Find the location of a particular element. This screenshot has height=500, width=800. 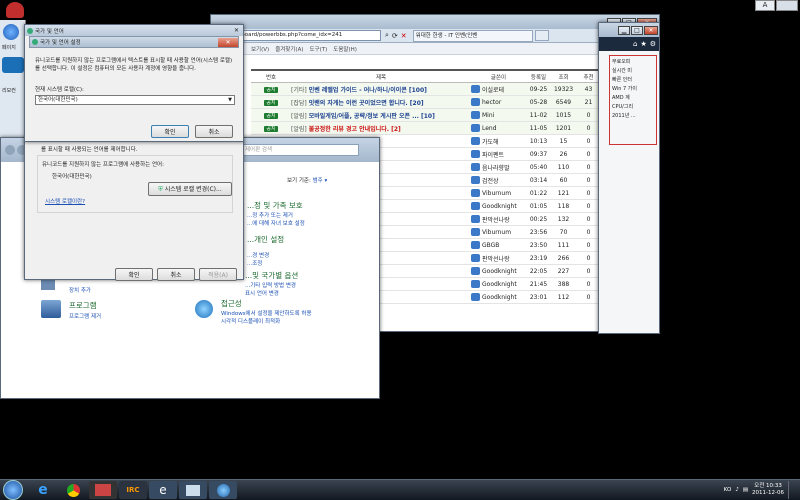

accessibility-link: Windows에서 설정을 제안하도록 허용 is located at coordinates (266, 313).